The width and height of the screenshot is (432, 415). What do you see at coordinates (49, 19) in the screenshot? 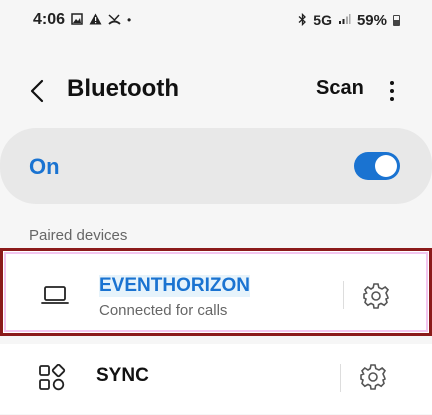
I see `status-time: 4:06` at bounding box center [49, 19].